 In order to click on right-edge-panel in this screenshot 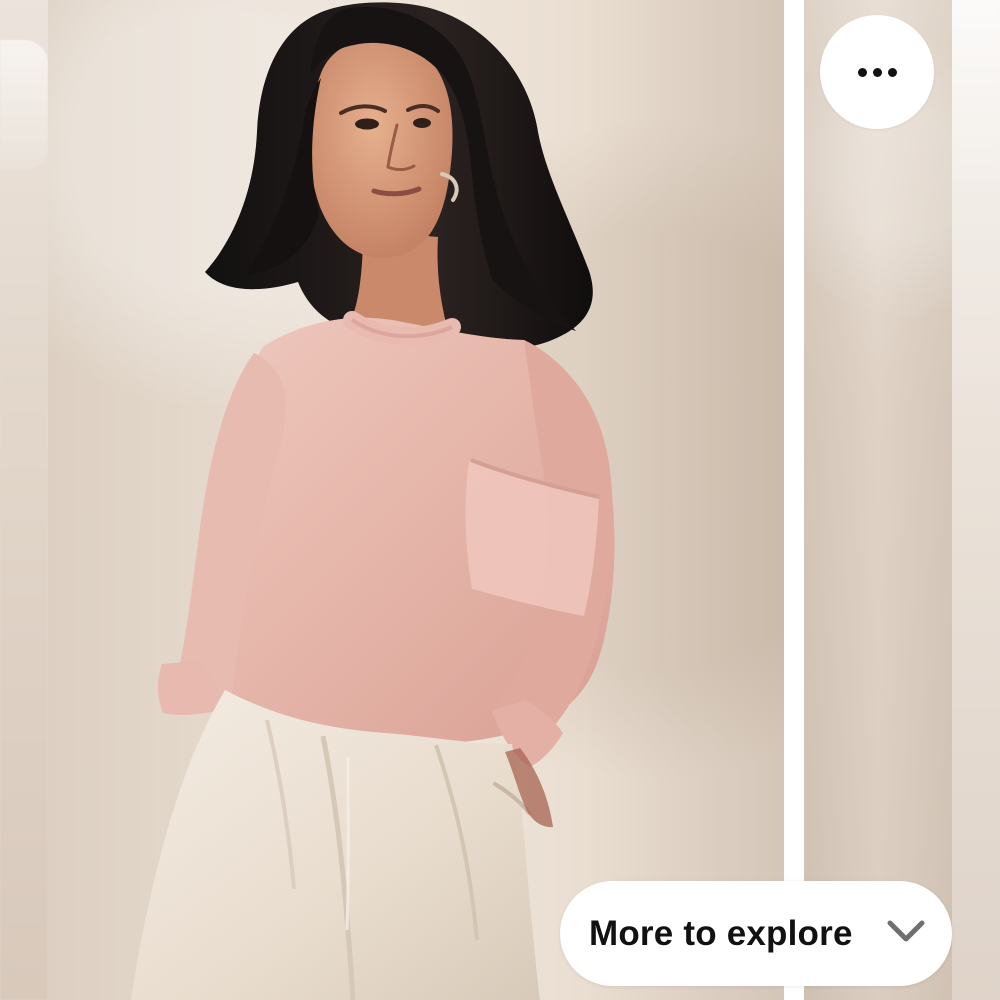, I will do `click(976, 500)`.